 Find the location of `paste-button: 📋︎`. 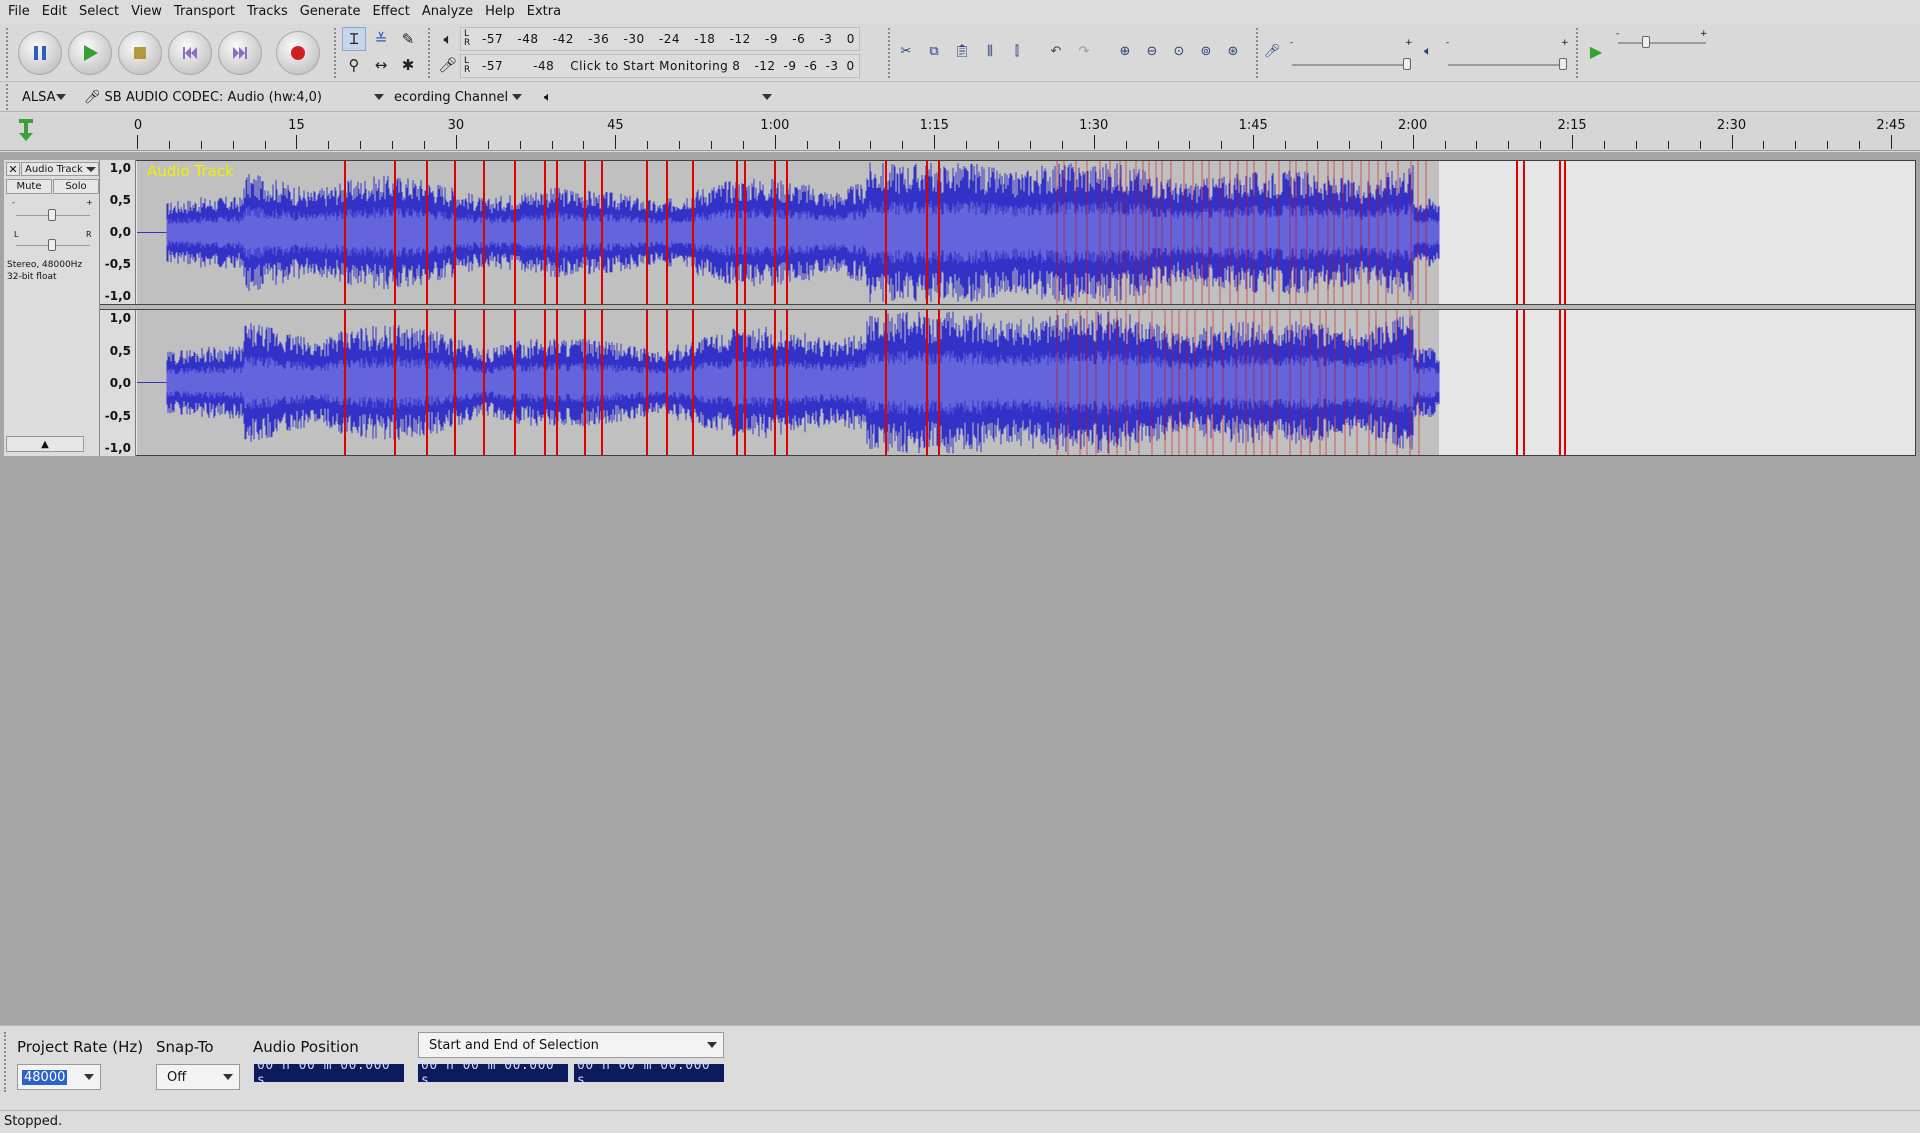

paste-button: 📋︎ is located at coordinates (962, 51).